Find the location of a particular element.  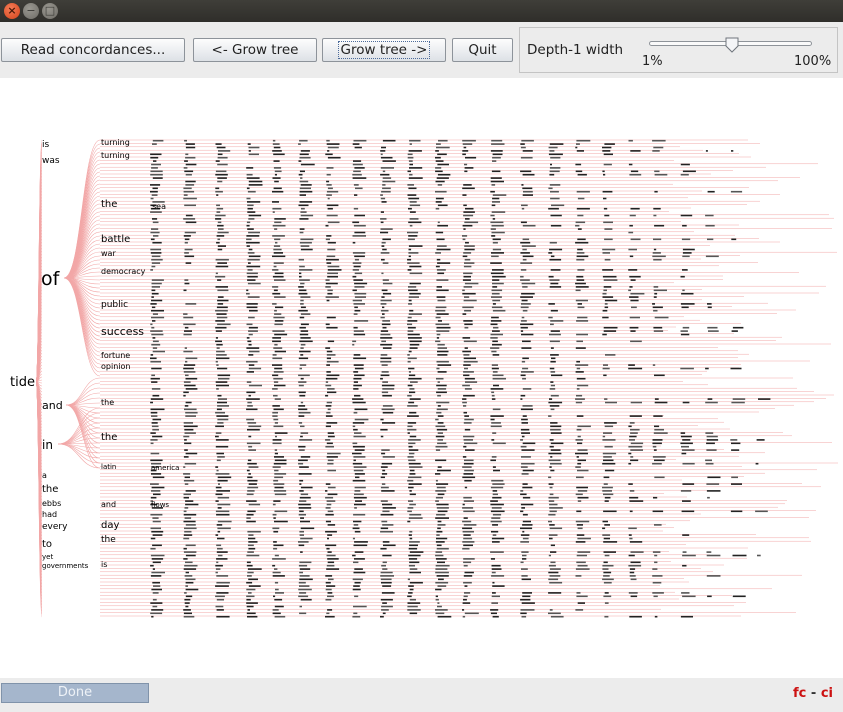

branch-word: success is located at coordinates (122, 331).